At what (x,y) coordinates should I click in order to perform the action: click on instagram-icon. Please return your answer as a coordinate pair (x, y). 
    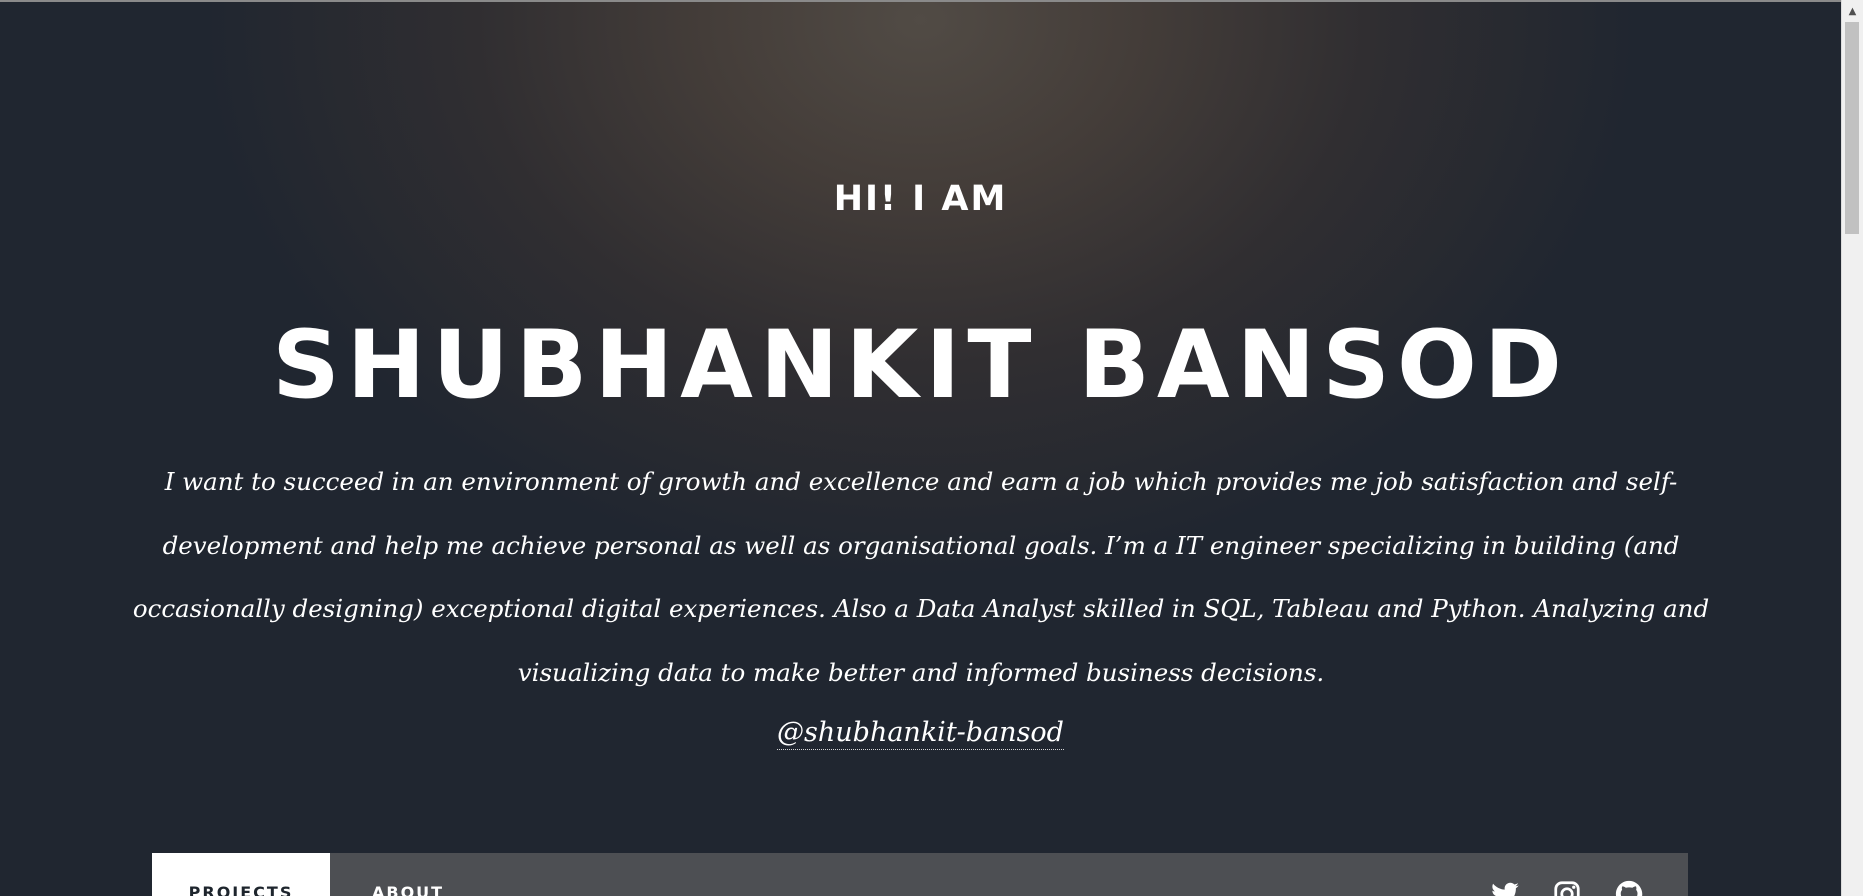
    Looking at the image, I should click on (1567, 887).